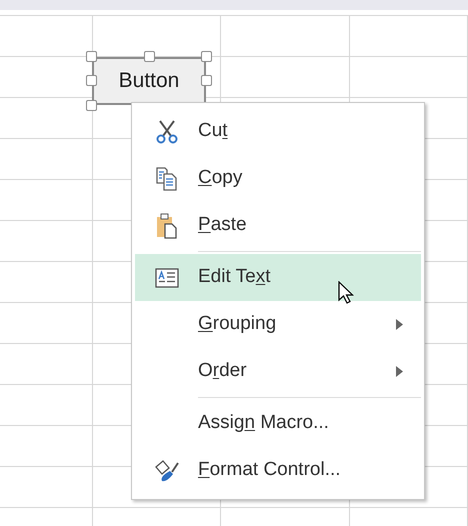 The image size is (468, 526). I want to click on form-button: Button, so click(149, 81).